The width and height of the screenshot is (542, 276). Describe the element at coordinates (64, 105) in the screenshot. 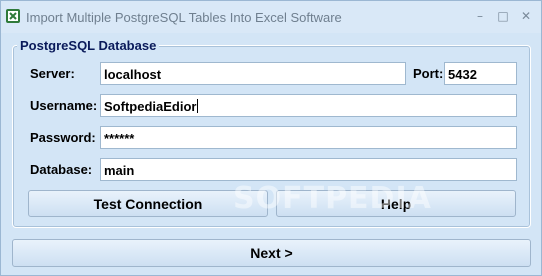

I see `username-label: Username:` at that location.